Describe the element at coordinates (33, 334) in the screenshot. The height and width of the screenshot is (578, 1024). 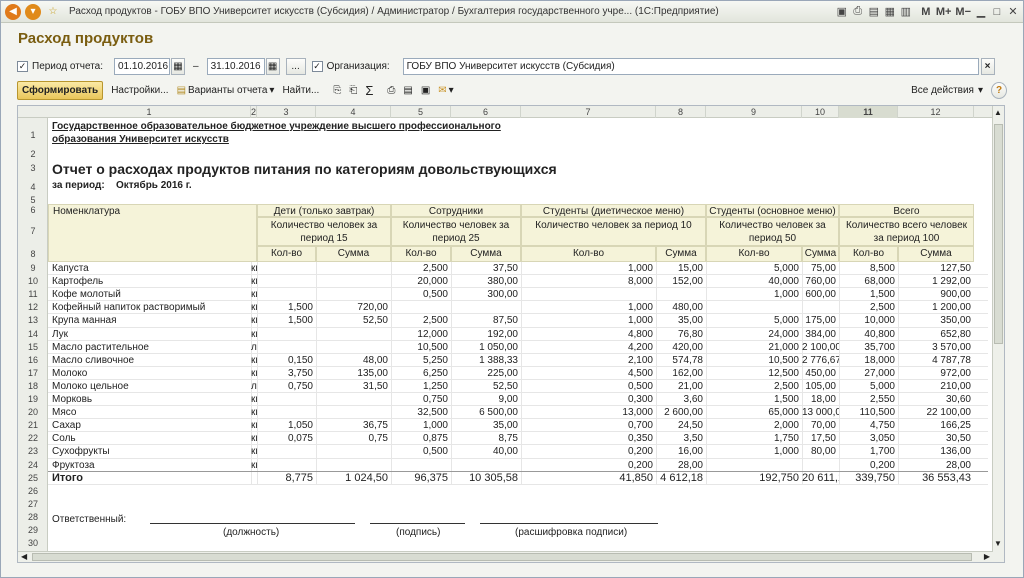
I see `row-header: 14` at that location.